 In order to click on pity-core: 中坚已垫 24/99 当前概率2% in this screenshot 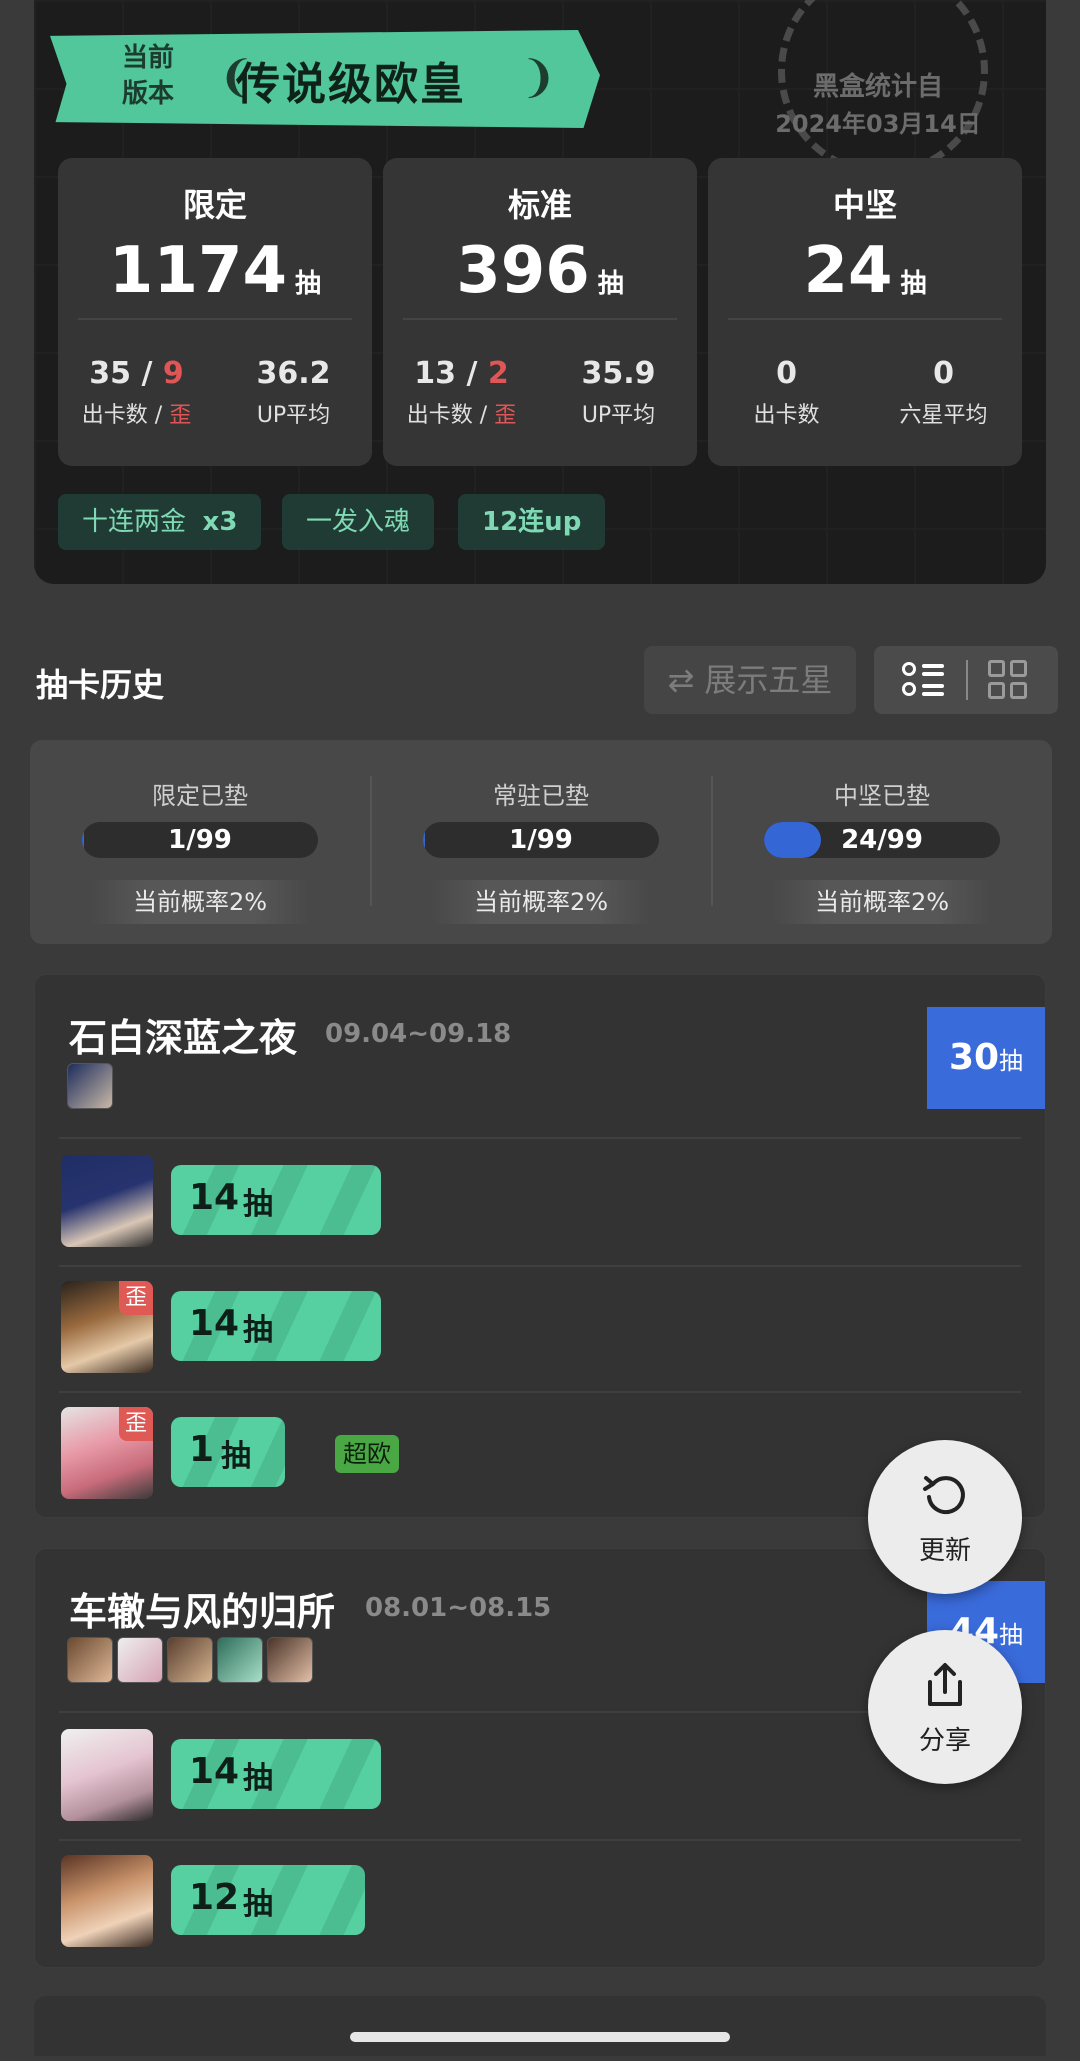, I will do `click(882, 842)`.